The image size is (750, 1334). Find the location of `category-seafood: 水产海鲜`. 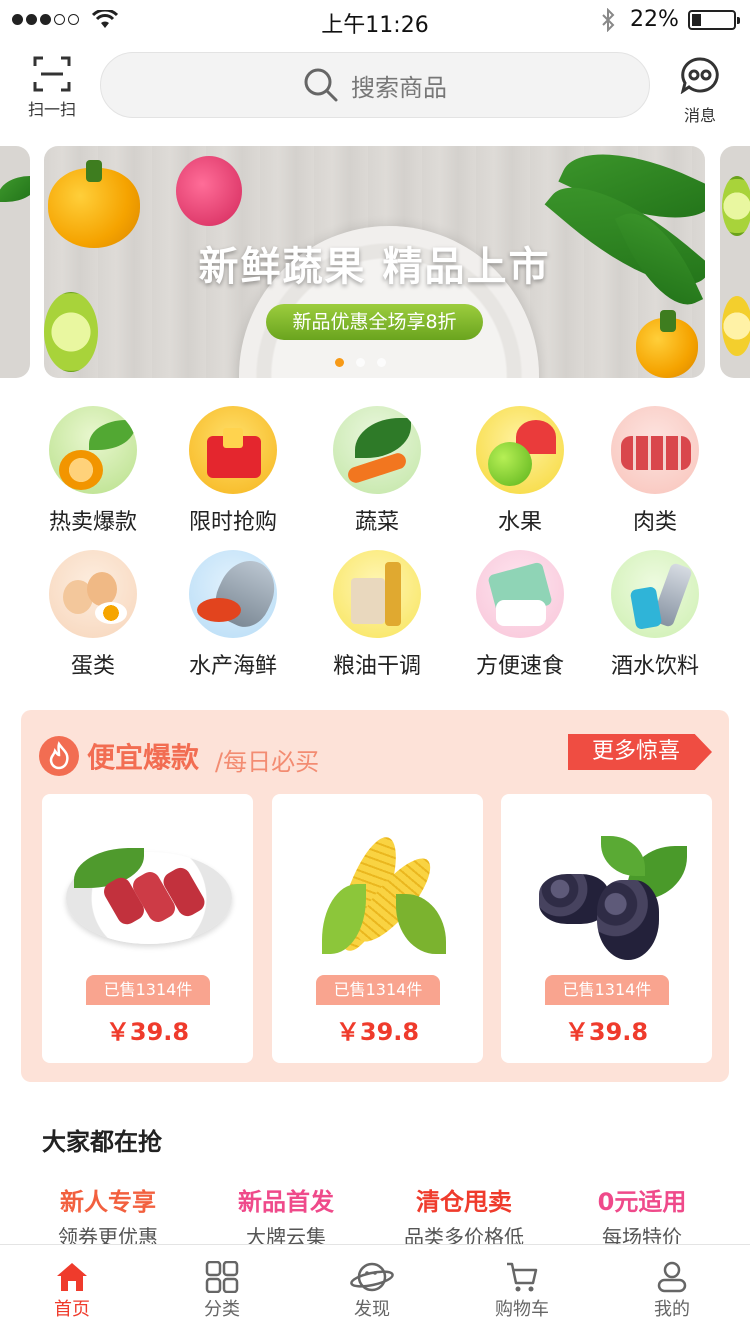

category-seafood: 水产海鲜 is located at coordinates (233, 615).